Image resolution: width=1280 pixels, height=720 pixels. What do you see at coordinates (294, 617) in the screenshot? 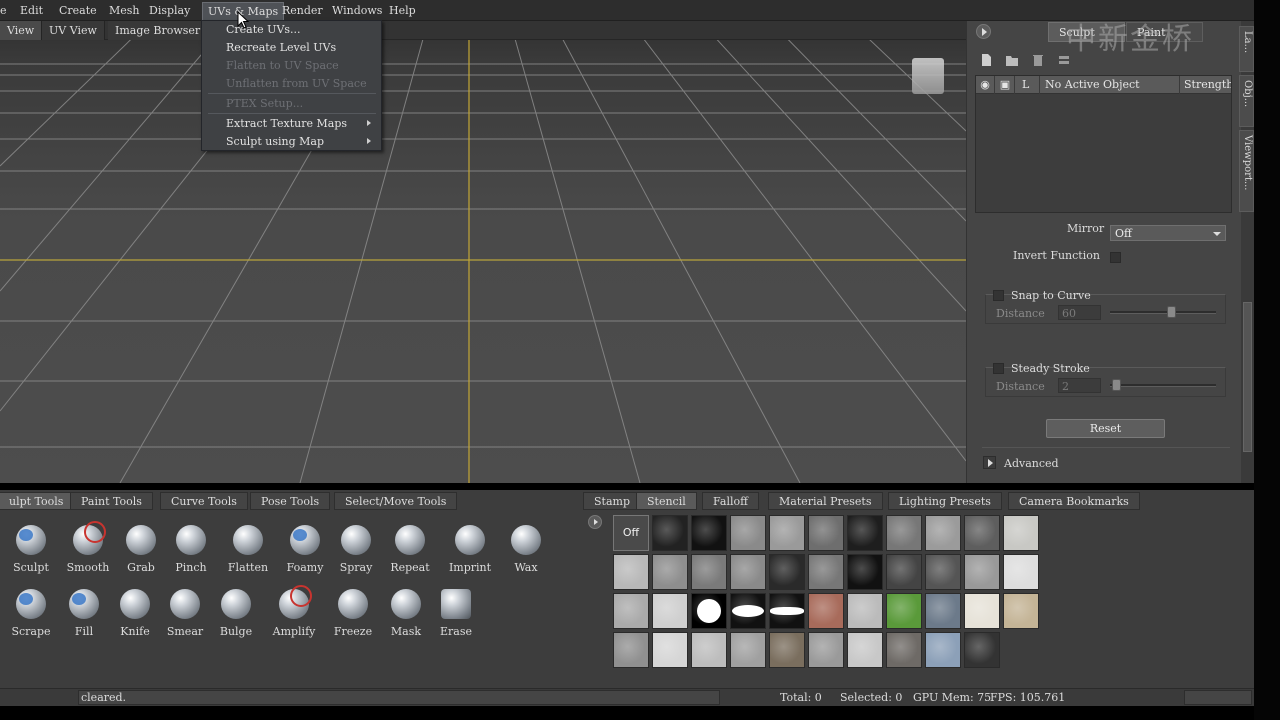
I see `amplify-tool: Amplify` at bounding box center [294, 617].